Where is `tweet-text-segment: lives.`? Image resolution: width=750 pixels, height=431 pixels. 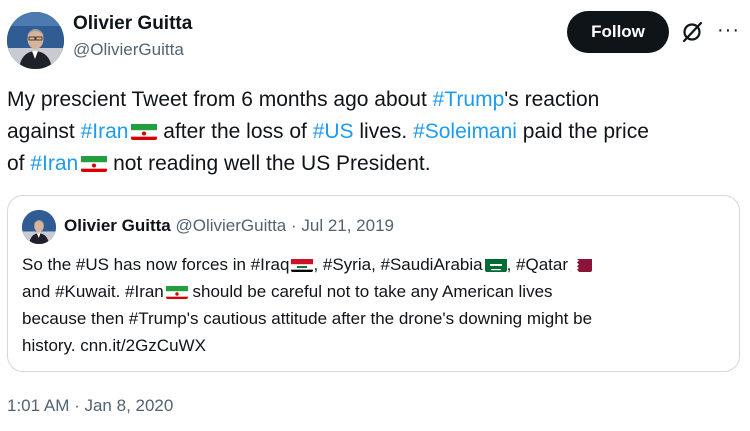
tweet-text-segment: lives. is located at coordinates (383, 131).